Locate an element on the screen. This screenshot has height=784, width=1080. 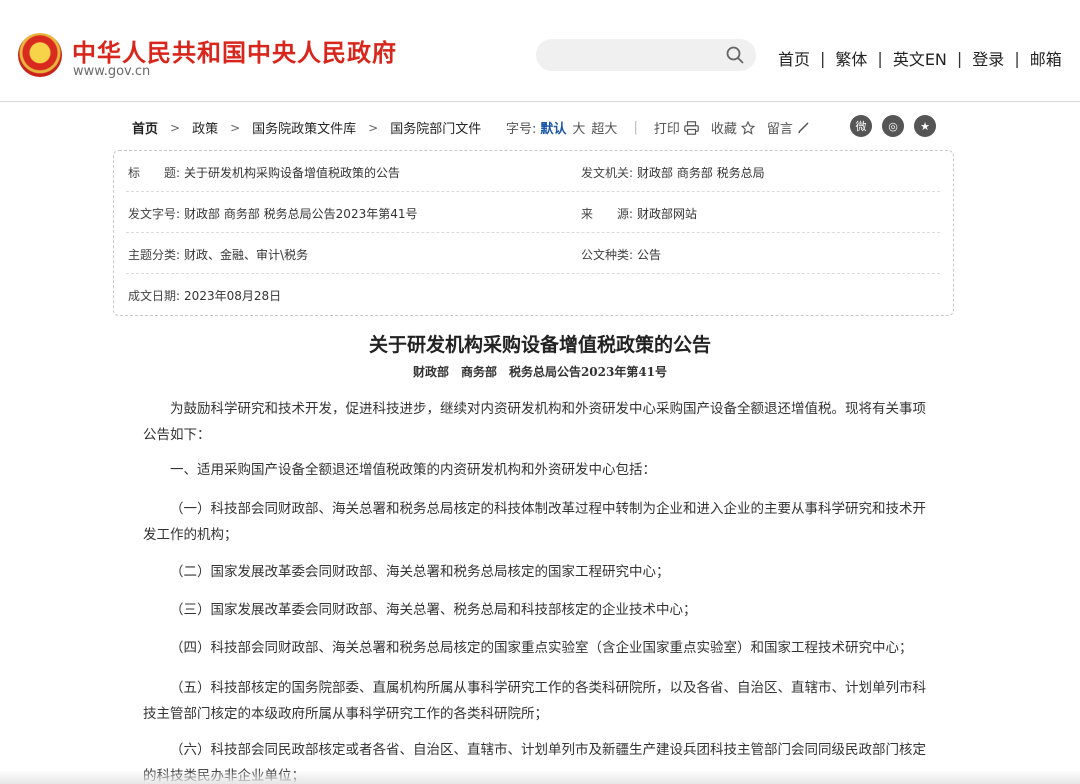
font-size-large: 大 is located at coordinates (578, 127).